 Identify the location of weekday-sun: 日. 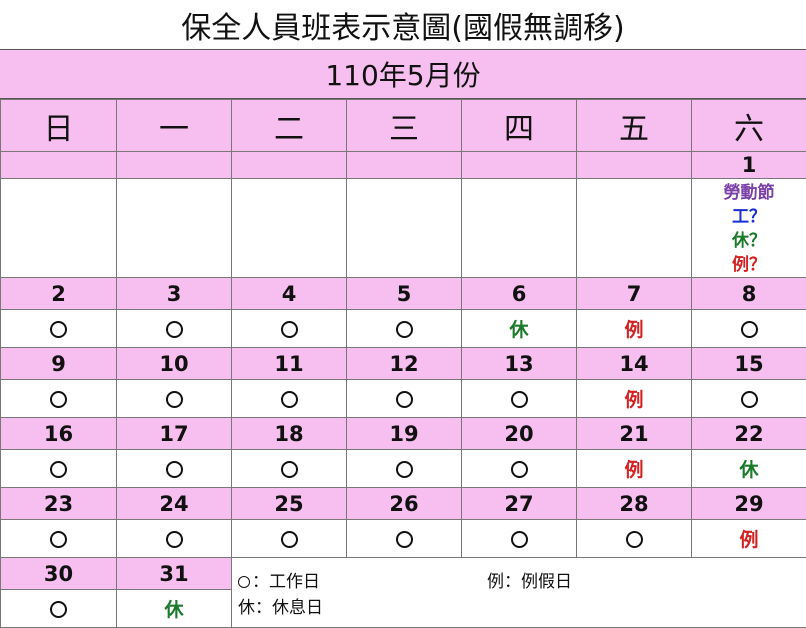
(59, 126).